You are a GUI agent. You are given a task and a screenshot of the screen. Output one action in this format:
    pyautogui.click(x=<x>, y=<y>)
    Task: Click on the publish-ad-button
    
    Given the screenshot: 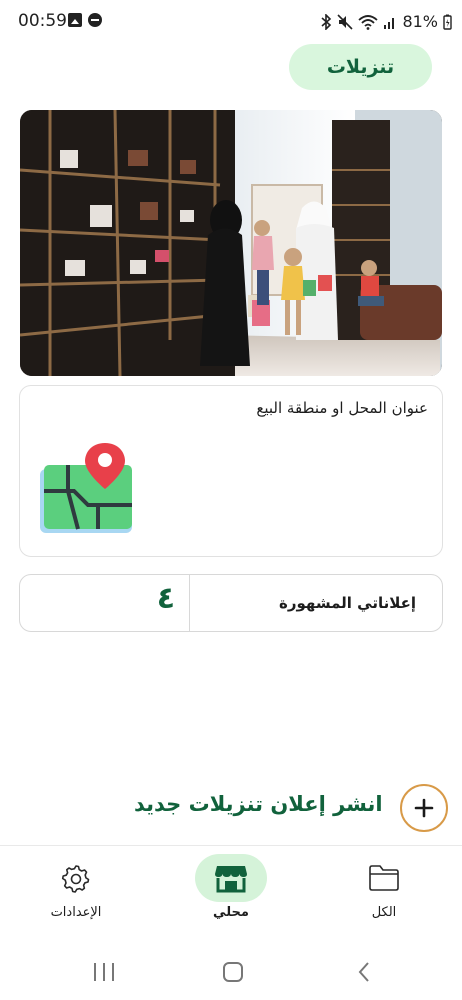 What is the action you would take?
    pyautogui.click(x=424, y=808)
    